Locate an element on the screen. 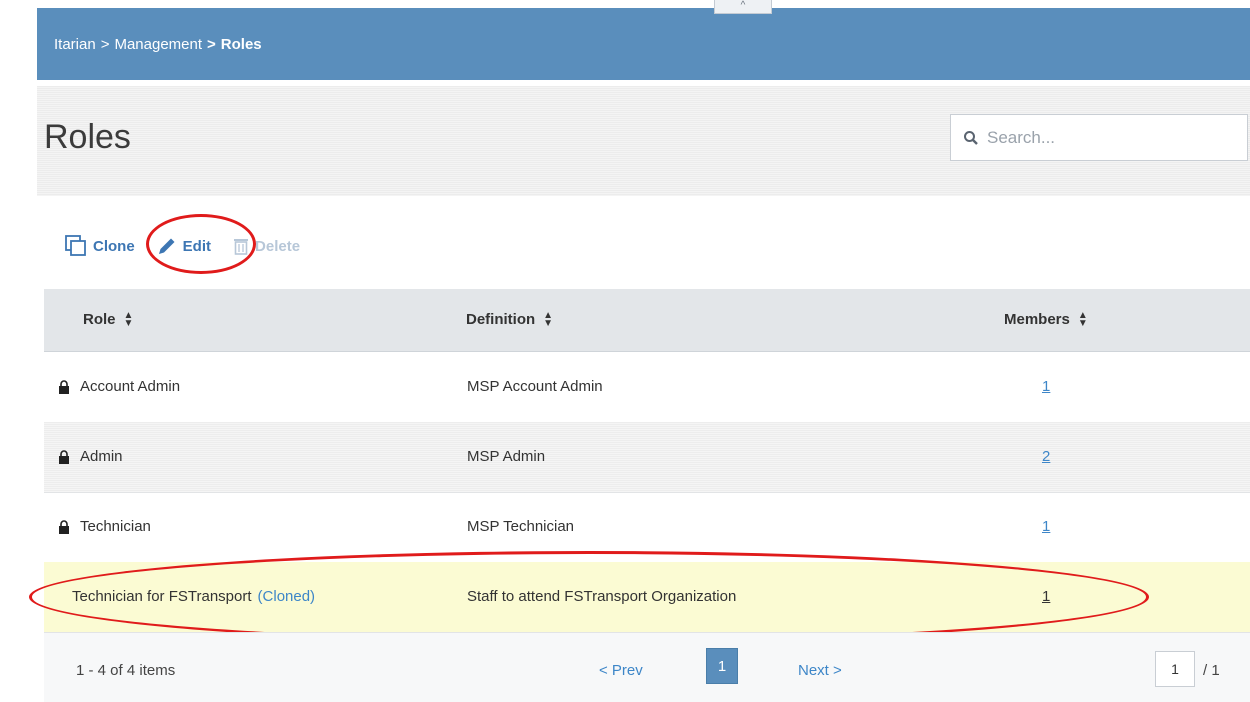 Image resolution: width=1250 pixels, height=702 pixels. page-title: Roles is located at coordinates (87, 137).